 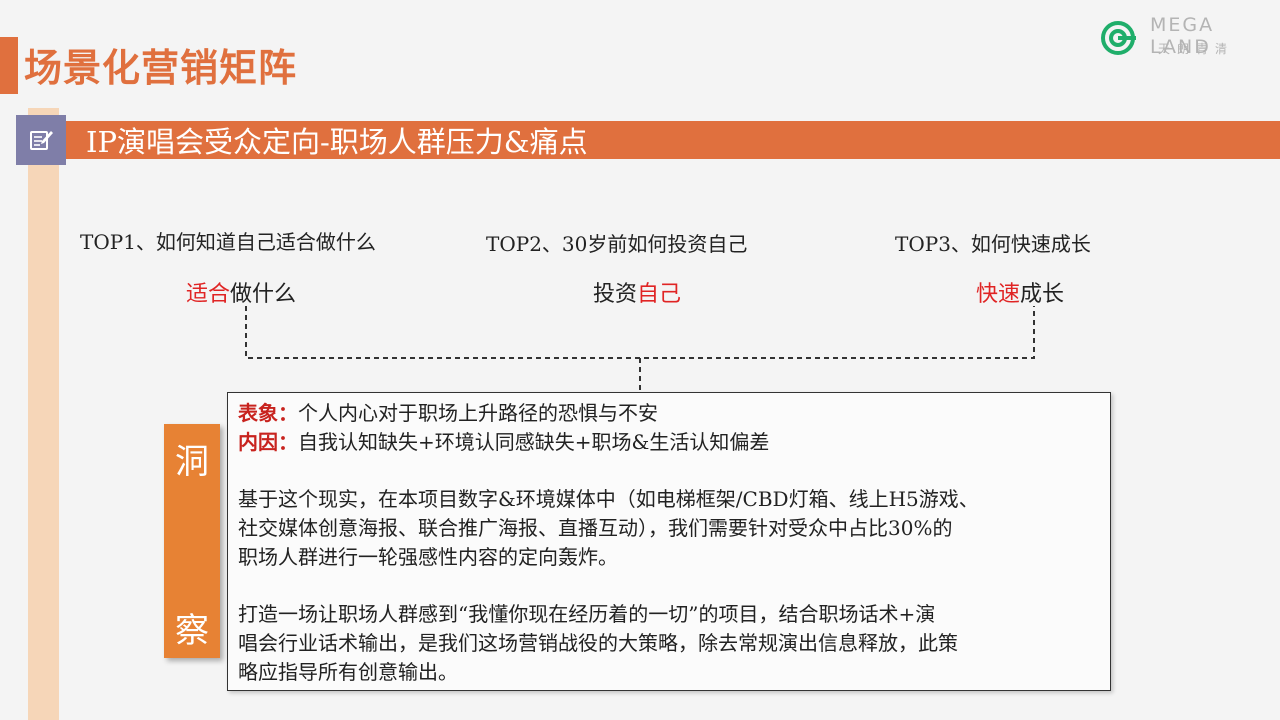 I want to click on inner-line: 内因：自我认知缺失+环境认同感缺失+职场&生活认知偏差, so click(x=503, y=442).